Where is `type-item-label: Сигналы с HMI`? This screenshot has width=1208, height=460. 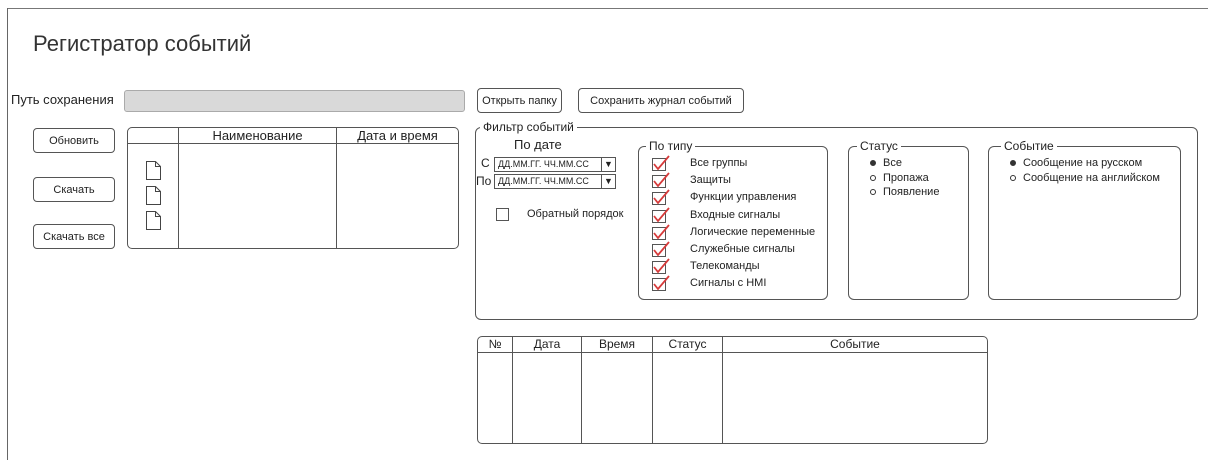
type-item-label: Сигналы с HMI is located at coordinates (728, 283).